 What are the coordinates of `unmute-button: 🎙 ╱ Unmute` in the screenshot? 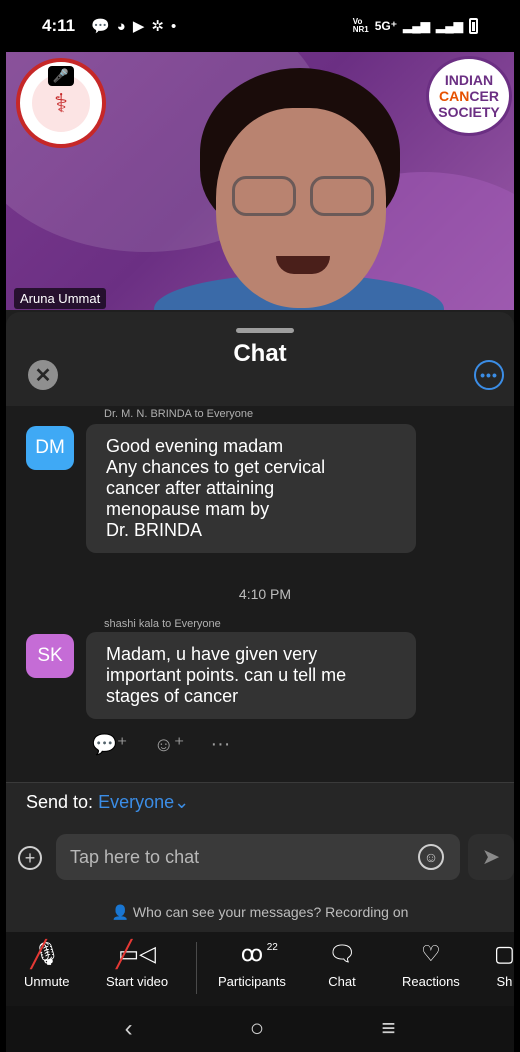 It's located at (47, 964).